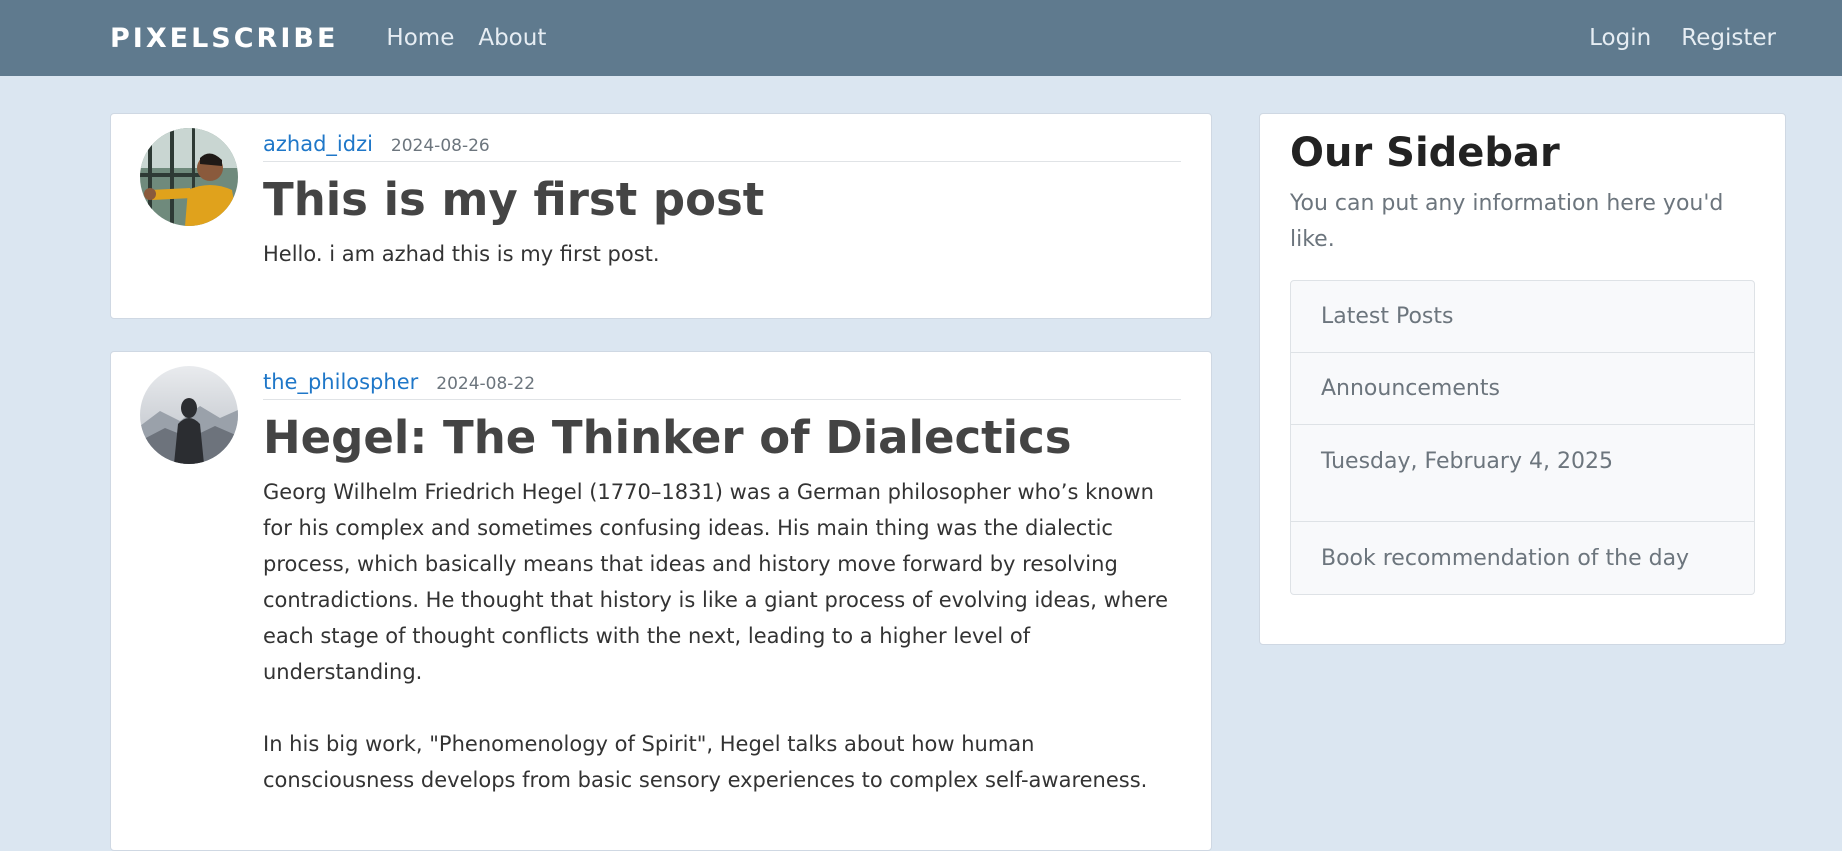 The width and height of the screenshot is (1842, 851). Describe the element at coordinates (1670, 38) in the screenshot. I see `nav-auth-links: Login Register` at that location.